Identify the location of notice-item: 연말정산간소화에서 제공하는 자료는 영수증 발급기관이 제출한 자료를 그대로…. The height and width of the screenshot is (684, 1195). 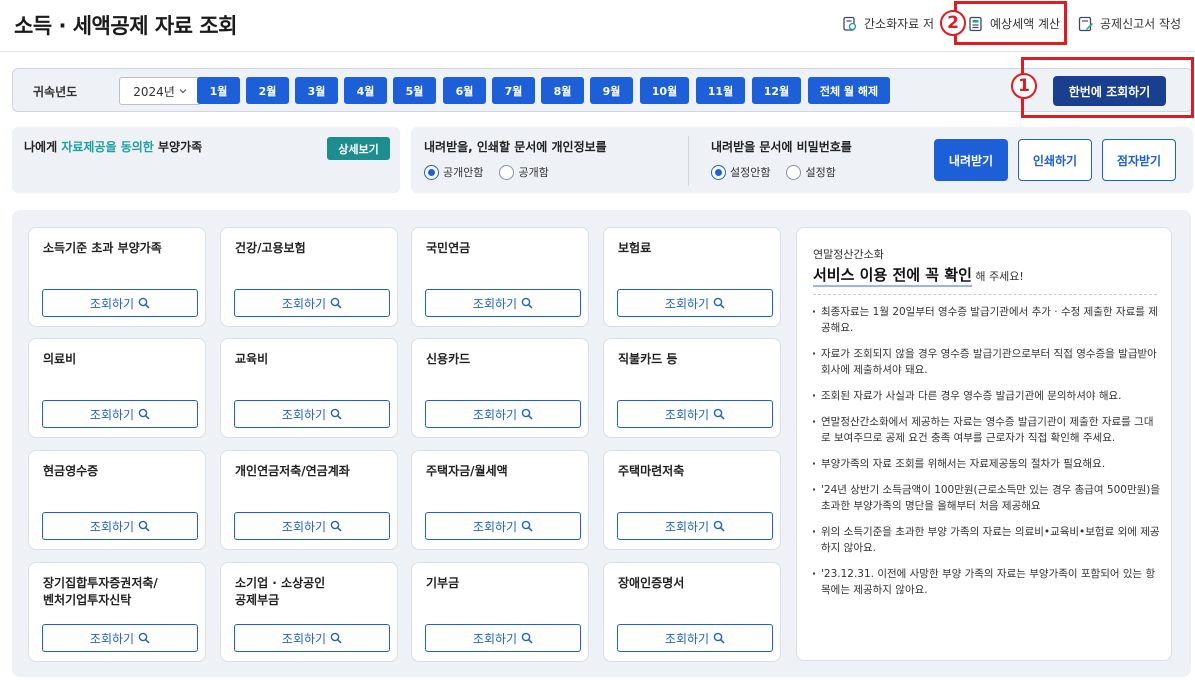
(986, 430).